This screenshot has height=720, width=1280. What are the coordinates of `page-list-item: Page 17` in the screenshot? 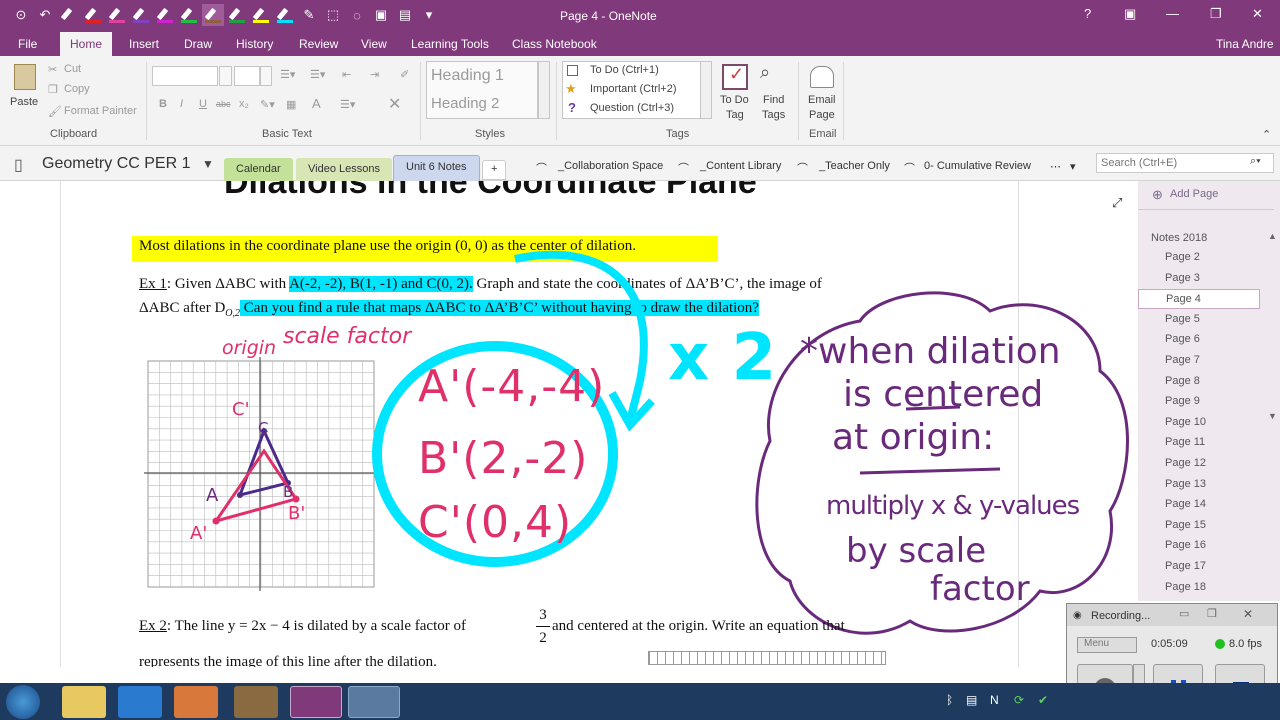 It's located at (1185, 566).